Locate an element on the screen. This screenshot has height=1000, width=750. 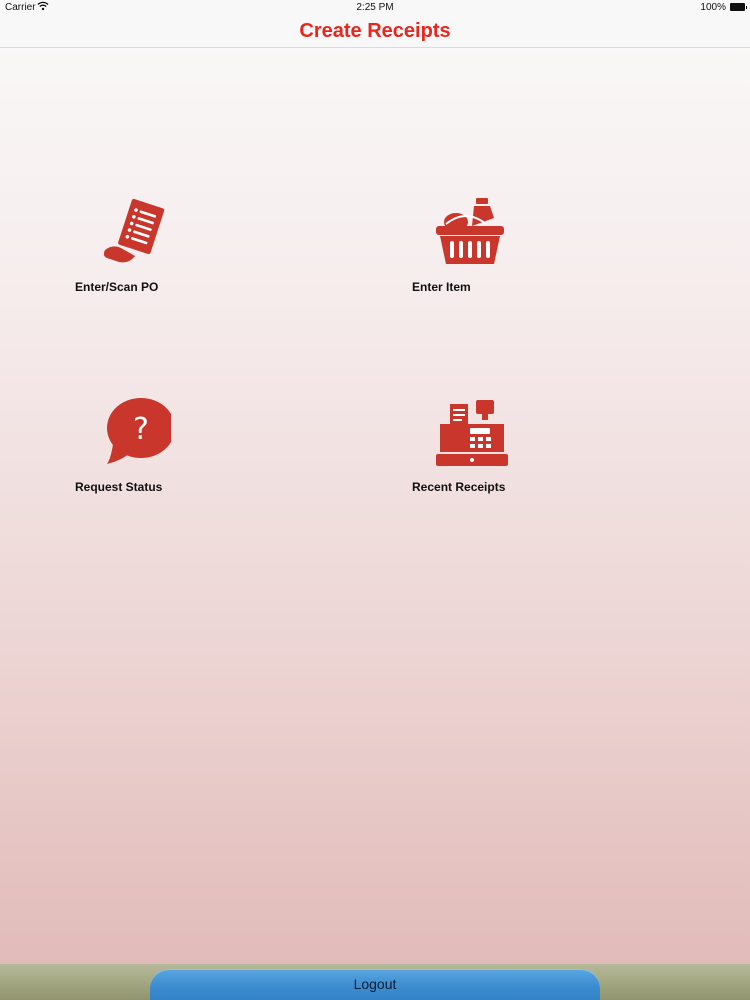
cash-register-icon is located at coordinates (472, 432).